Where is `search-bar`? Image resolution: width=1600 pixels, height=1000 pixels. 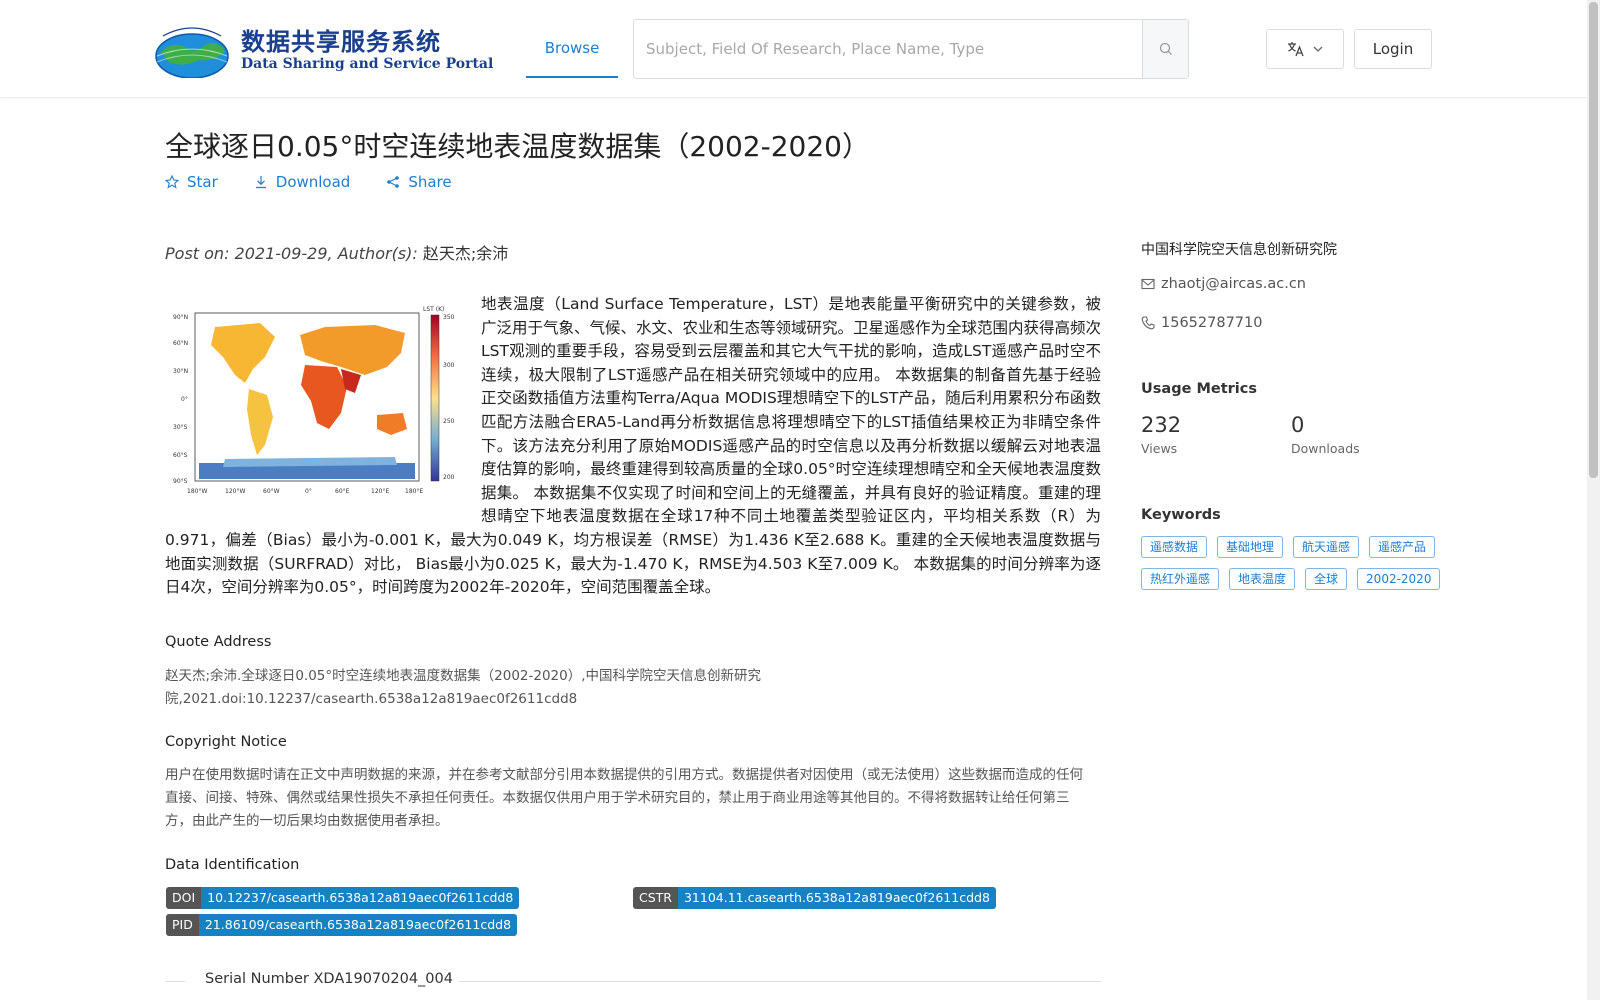 search-bar is located at coordinates (911, 49).